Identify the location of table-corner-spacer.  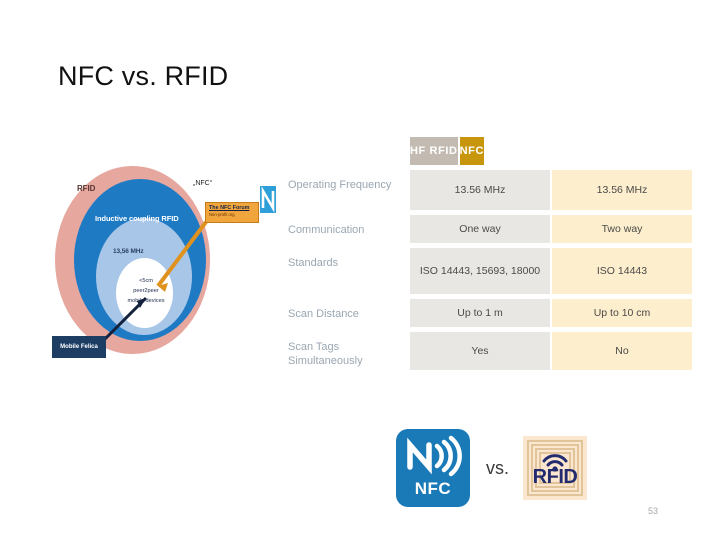
(349, 151).